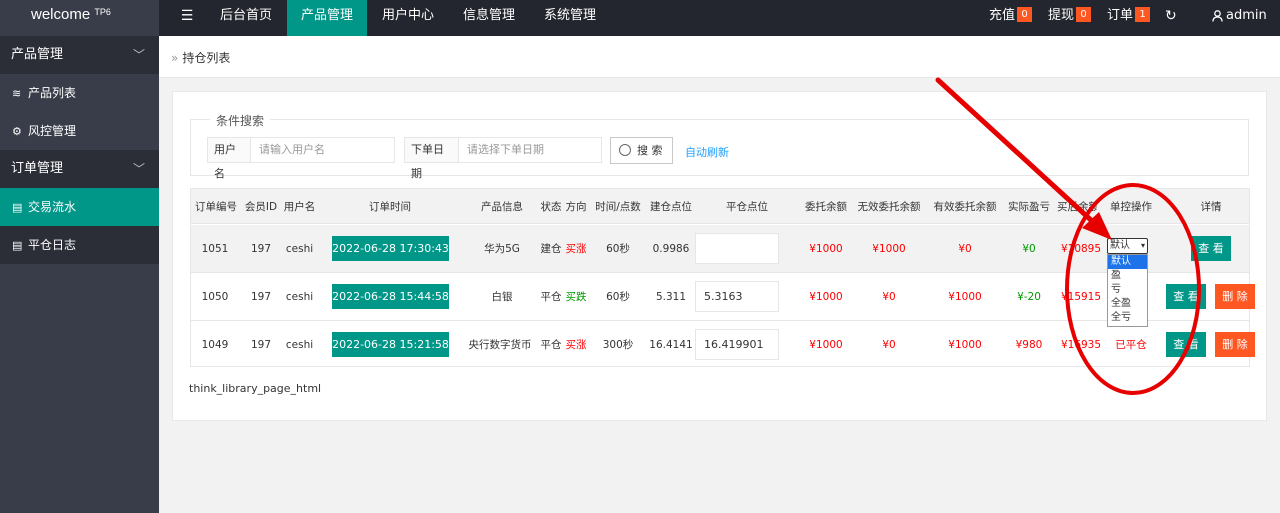 This screenshot has width=1280, height=513. What do you see at coordinates (17, 93) in the screenshot?
I see `layers-icon: ≋` at bounding box center [17, 93].